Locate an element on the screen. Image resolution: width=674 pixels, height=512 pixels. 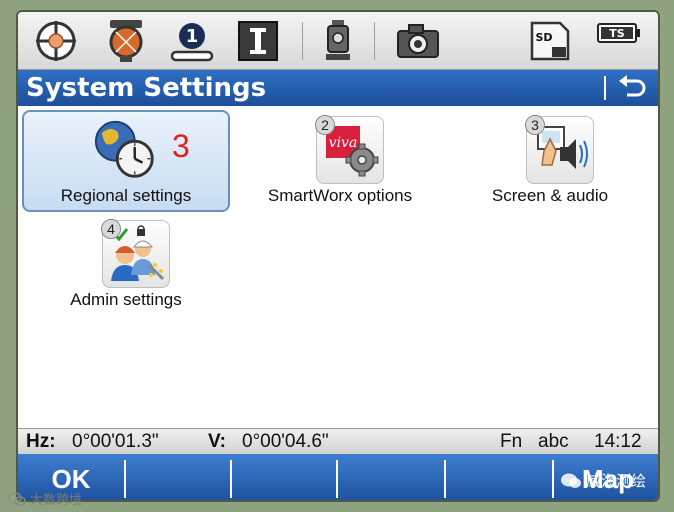
softkey-f2 is located at coordinates (178, 477).